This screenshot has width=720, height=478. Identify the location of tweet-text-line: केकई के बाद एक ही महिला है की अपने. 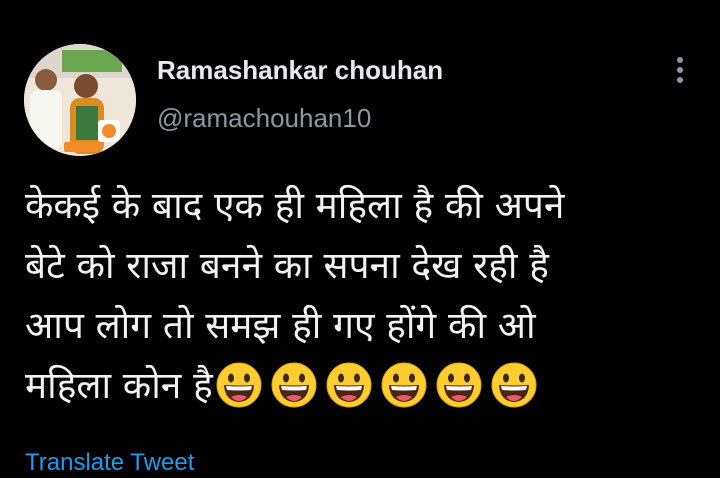
(295, 205).